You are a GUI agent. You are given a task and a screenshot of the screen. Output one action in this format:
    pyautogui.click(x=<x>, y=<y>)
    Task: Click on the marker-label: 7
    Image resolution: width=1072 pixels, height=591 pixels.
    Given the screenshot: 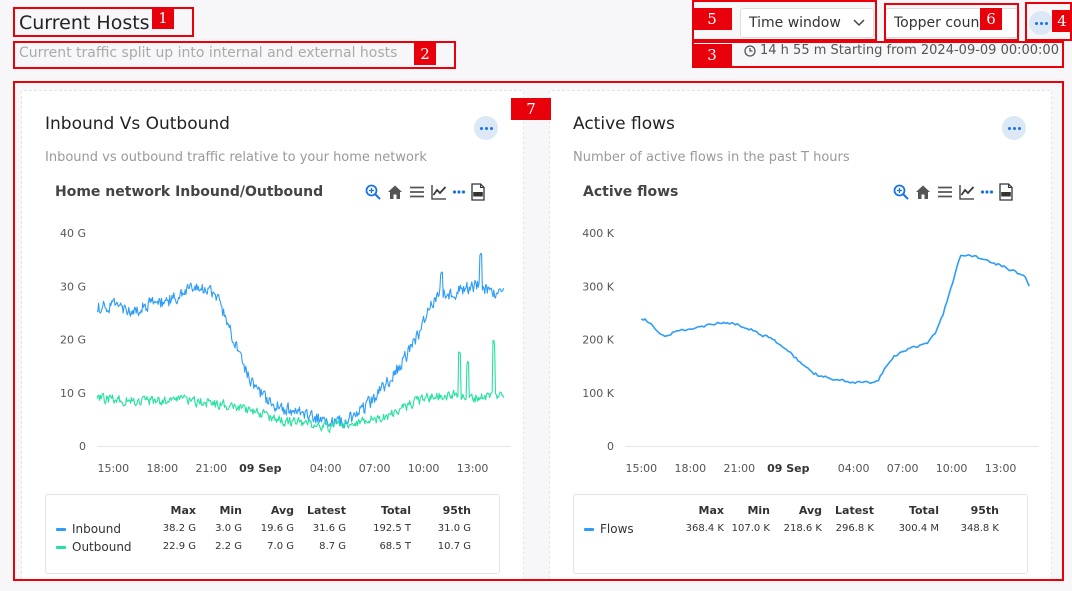 What is the action you would take?
    pyautogui.click(x=531, y=109)
    